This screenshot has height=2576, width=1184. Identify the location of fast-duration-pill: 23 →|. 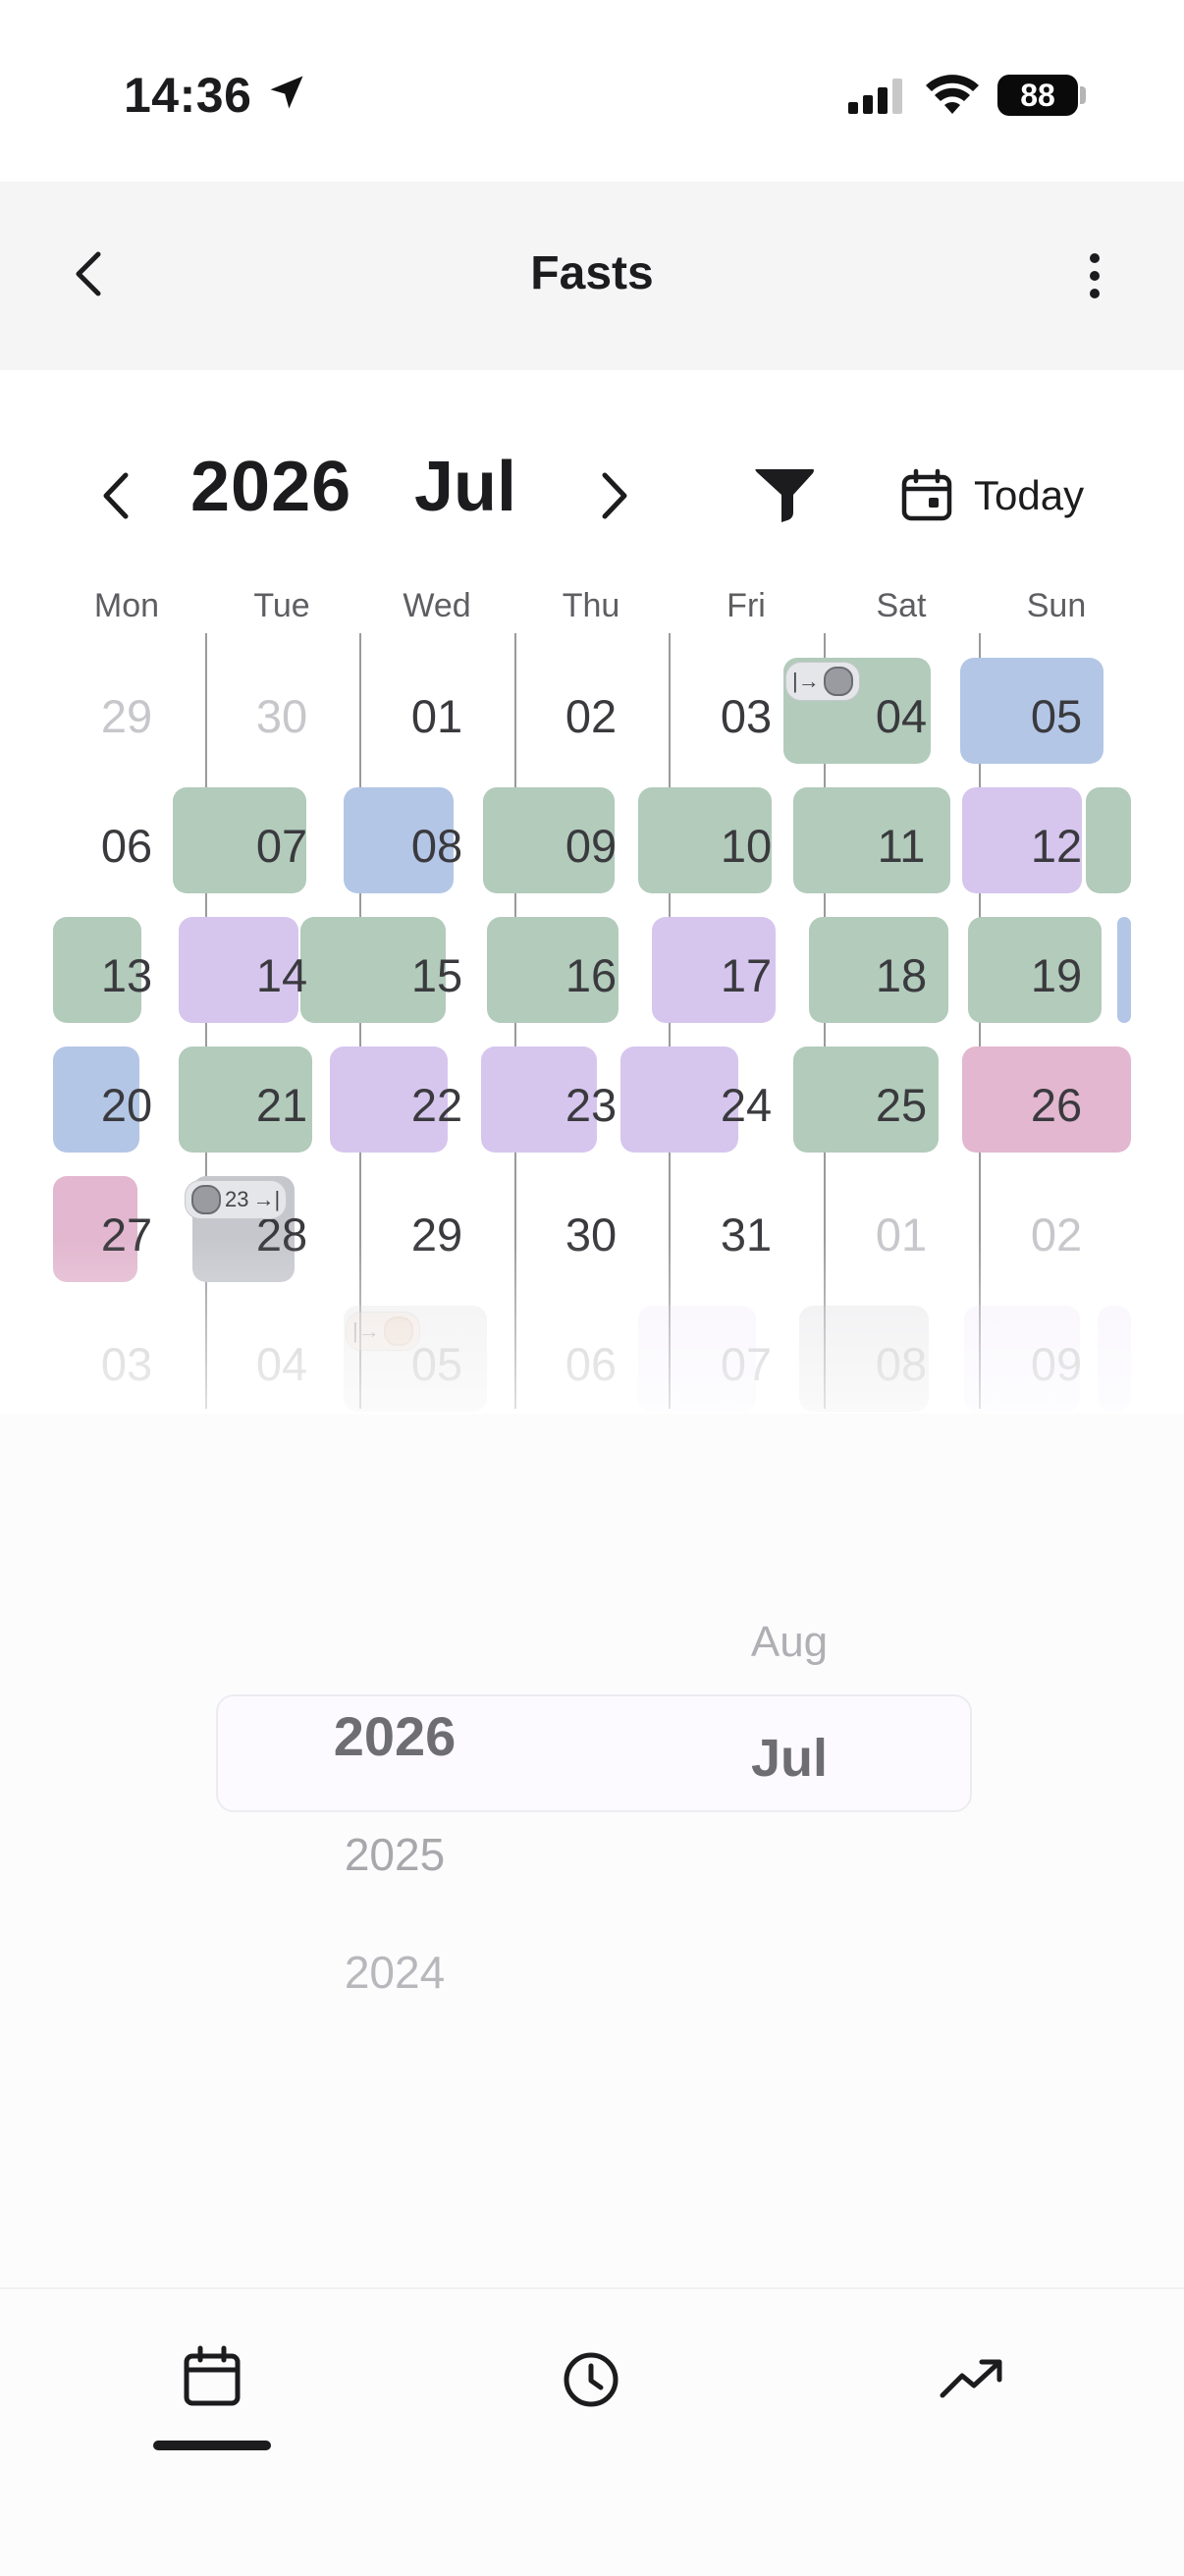
(236, 1199).